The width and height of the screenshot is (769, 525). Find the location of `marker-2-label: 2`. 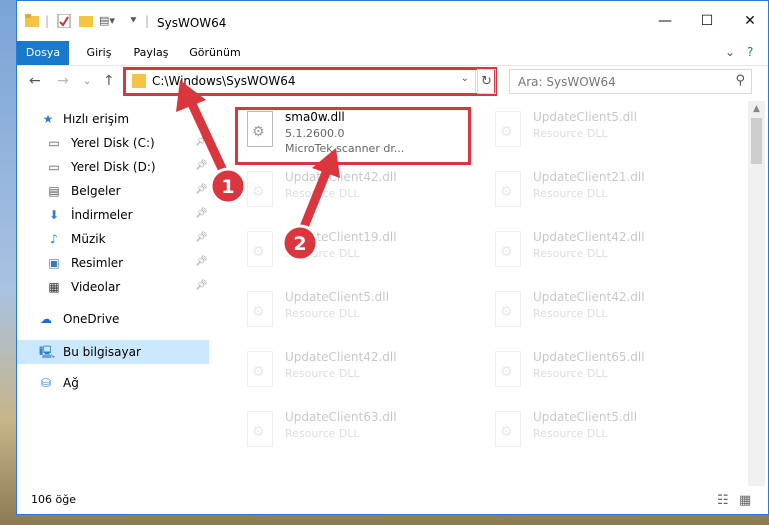

marker-2-label: 2 is located at coordinates (299, 244).